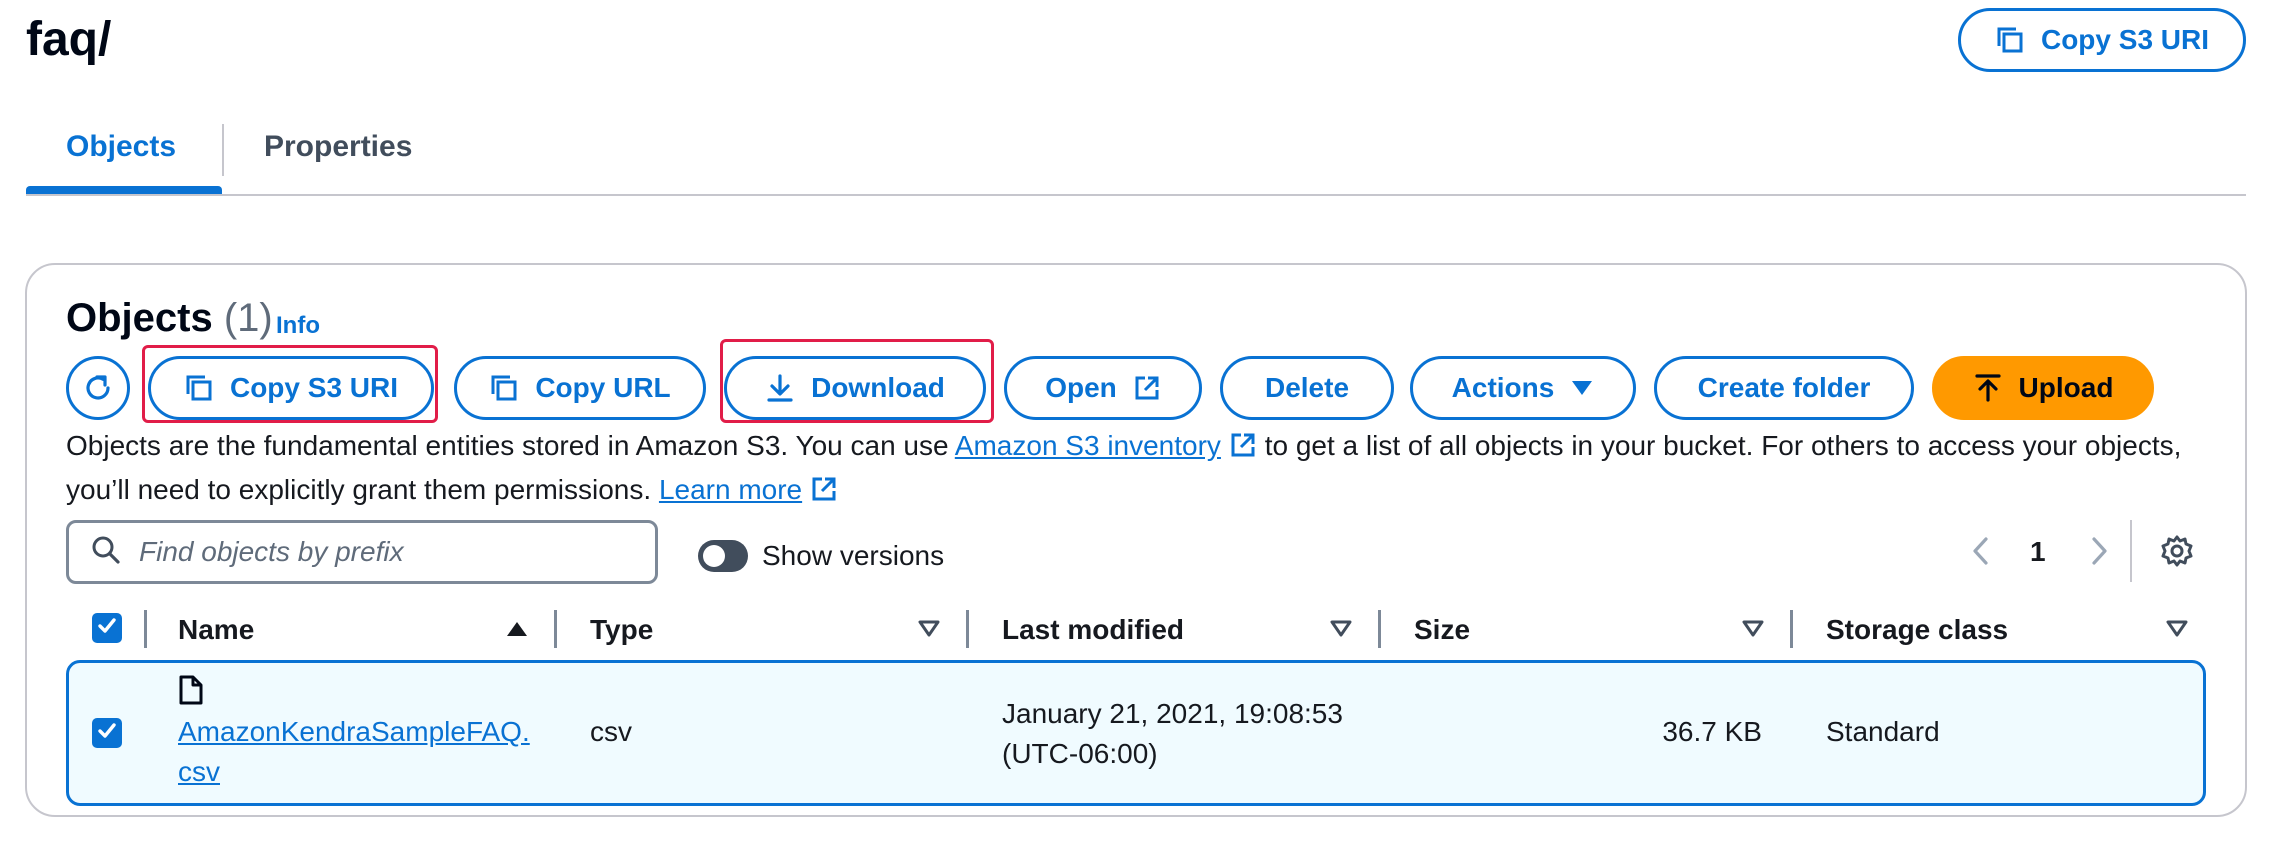 This screenshot has width=2274, height=854. What do you see at coordinates (1081, 387) in the screenshot?
I see `open-label: Open` at bounding box center [1081, 387].